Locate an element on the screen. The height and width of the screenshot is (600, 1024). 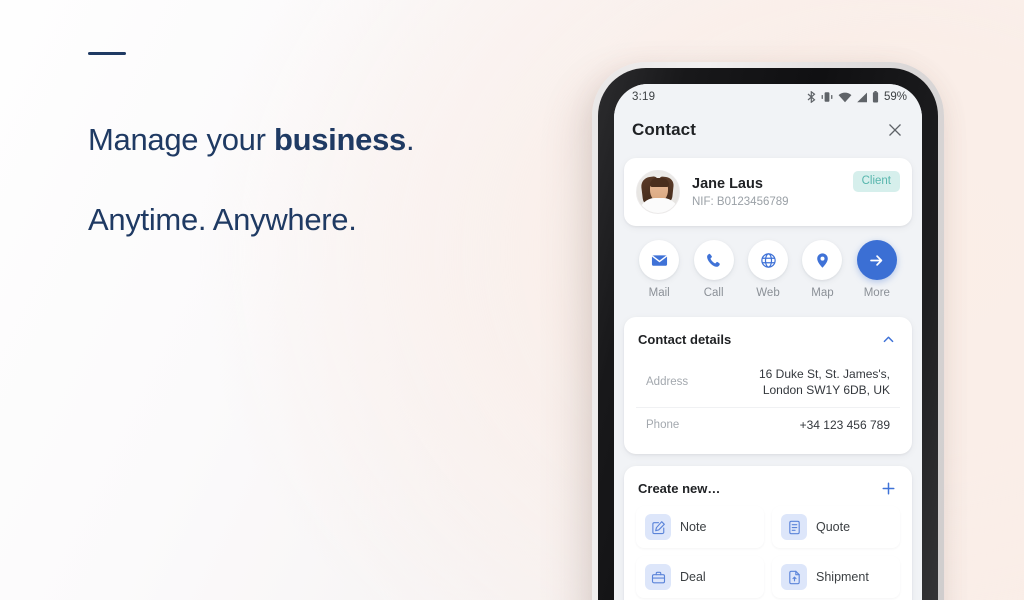
action-mail: Mail is located at coordinates (659, 269).